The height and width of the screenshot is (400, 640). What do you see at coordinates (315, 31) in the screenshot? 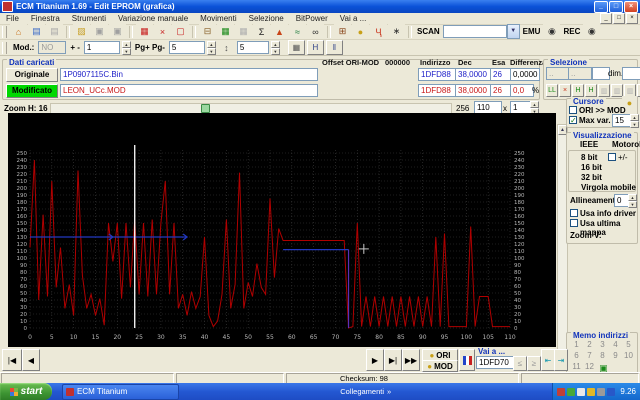
I see `find-icon: ∞` at bounding box center [315, 31].